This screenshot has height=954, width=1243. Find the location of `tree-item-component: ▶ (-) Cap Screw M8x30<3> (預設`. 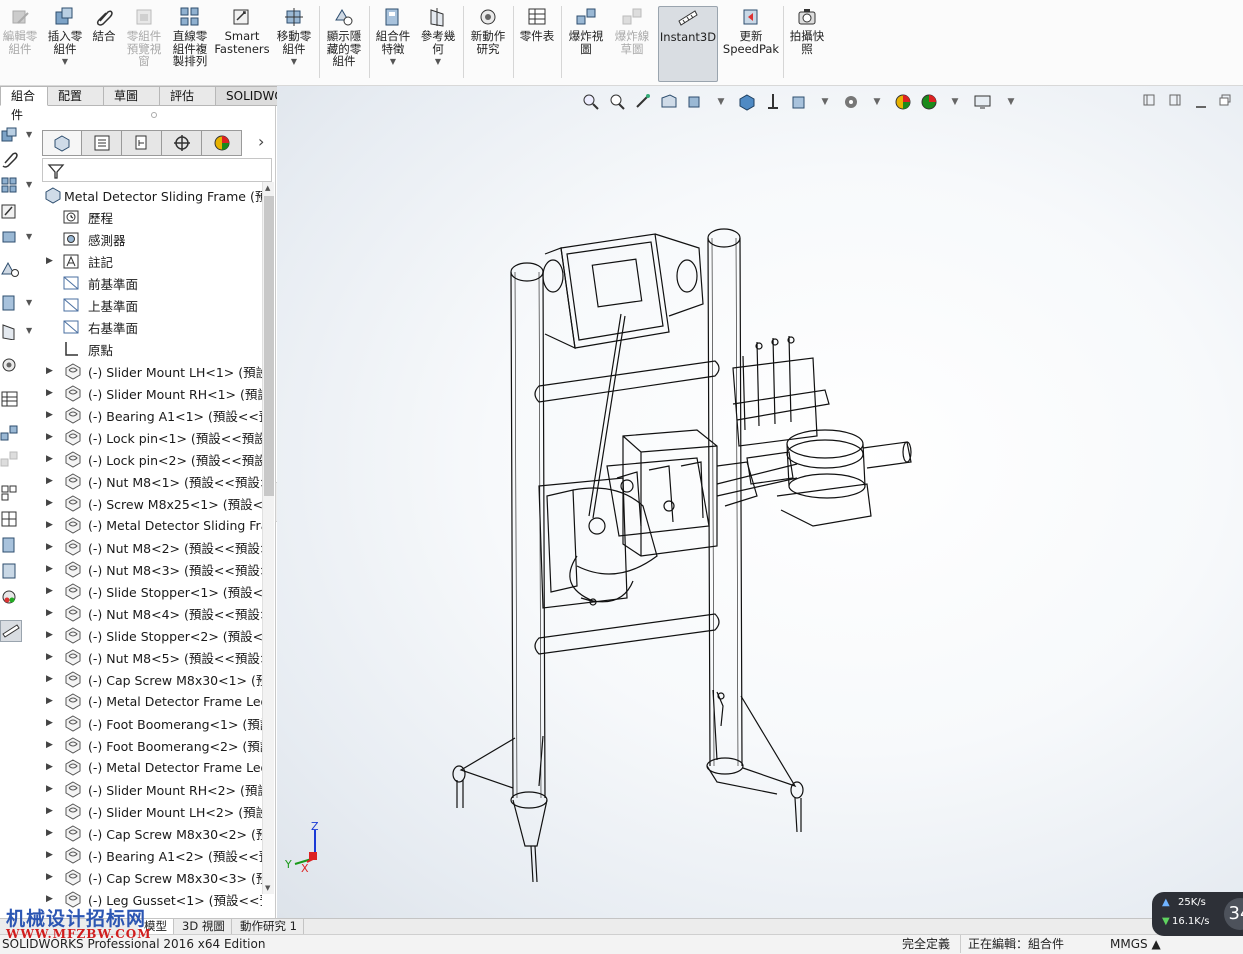

tree-item-component: ▶ (-) Cap Screw M8x30<3> (預設 is located at coordinates (150, 877).